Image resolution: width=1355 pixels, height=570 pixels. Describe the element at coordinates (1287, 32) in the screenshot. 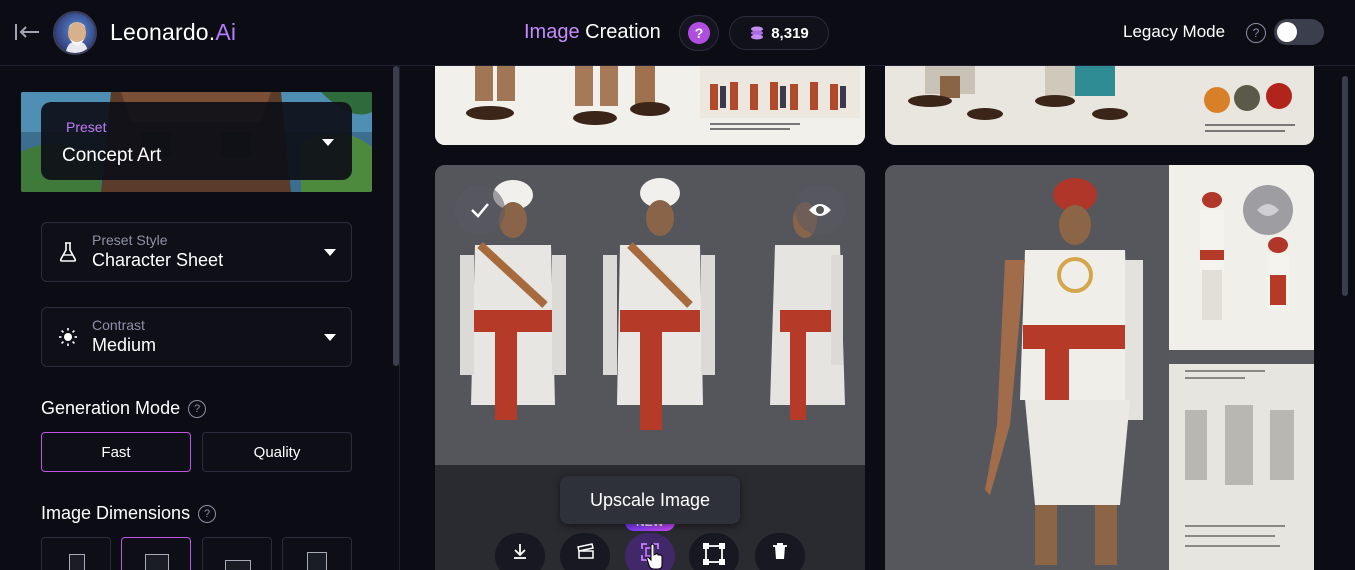

I see `toggle-knob` at that location.